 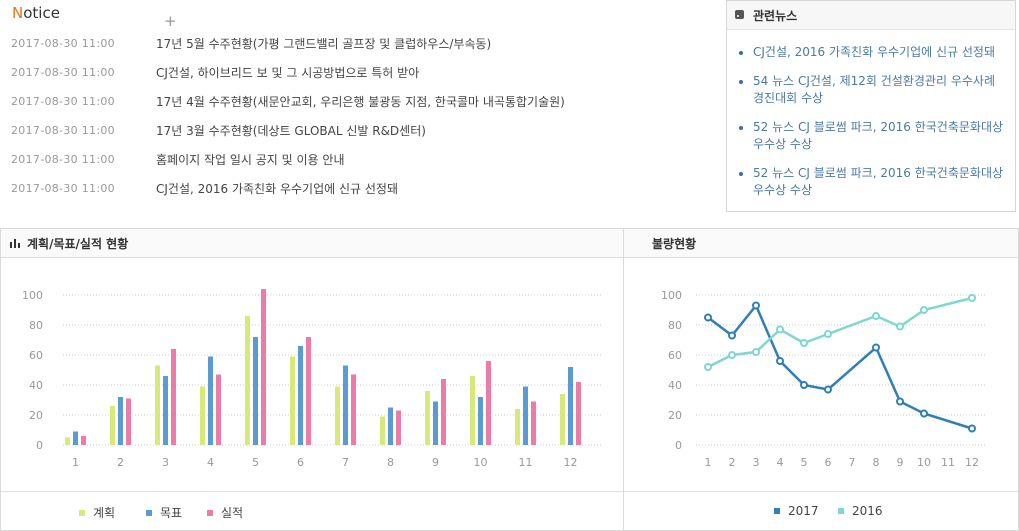 I want to click on notice-link: 17년 5월 수주현황(가평 그랜드밸리 골프장 및 클럽하우스/부속동), so click(x=323, y=44).